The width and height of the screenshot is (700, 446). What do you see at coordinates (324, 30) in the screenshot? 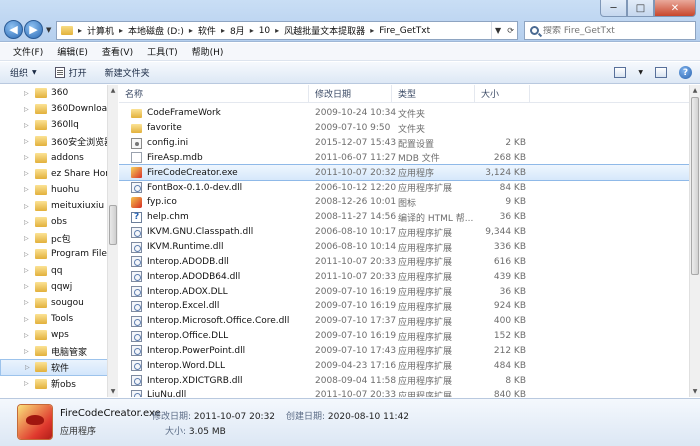
I see `breadcrumb-text-extractor: 风越批量文本提取器` at bounding box center [324, 30].